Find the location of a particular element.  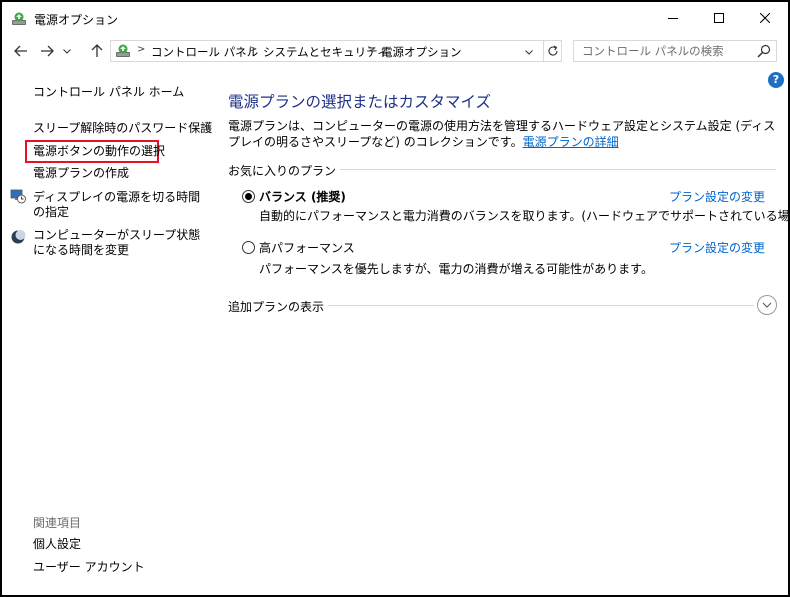

maximize-icon is located at coordinates (719, 18).